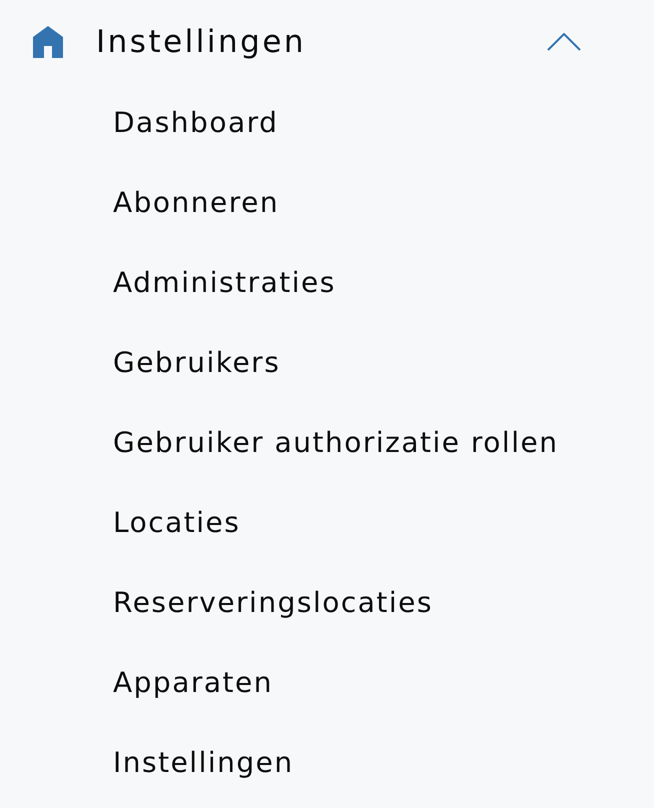  Describe the element at coordinates (201, 42) in the screenshot. I see `section-title: Instellingen` at that location.